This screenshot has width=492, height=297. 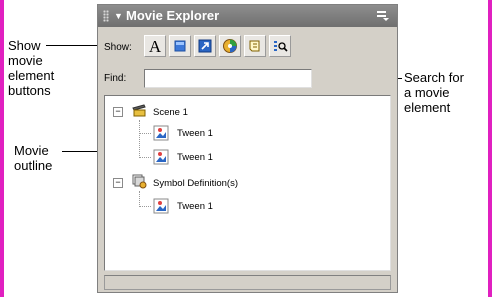 What do you see at coordinates (139, 110) in the screenshot?
I see `scene-clapper-icon` at bounding box center [139, 110].